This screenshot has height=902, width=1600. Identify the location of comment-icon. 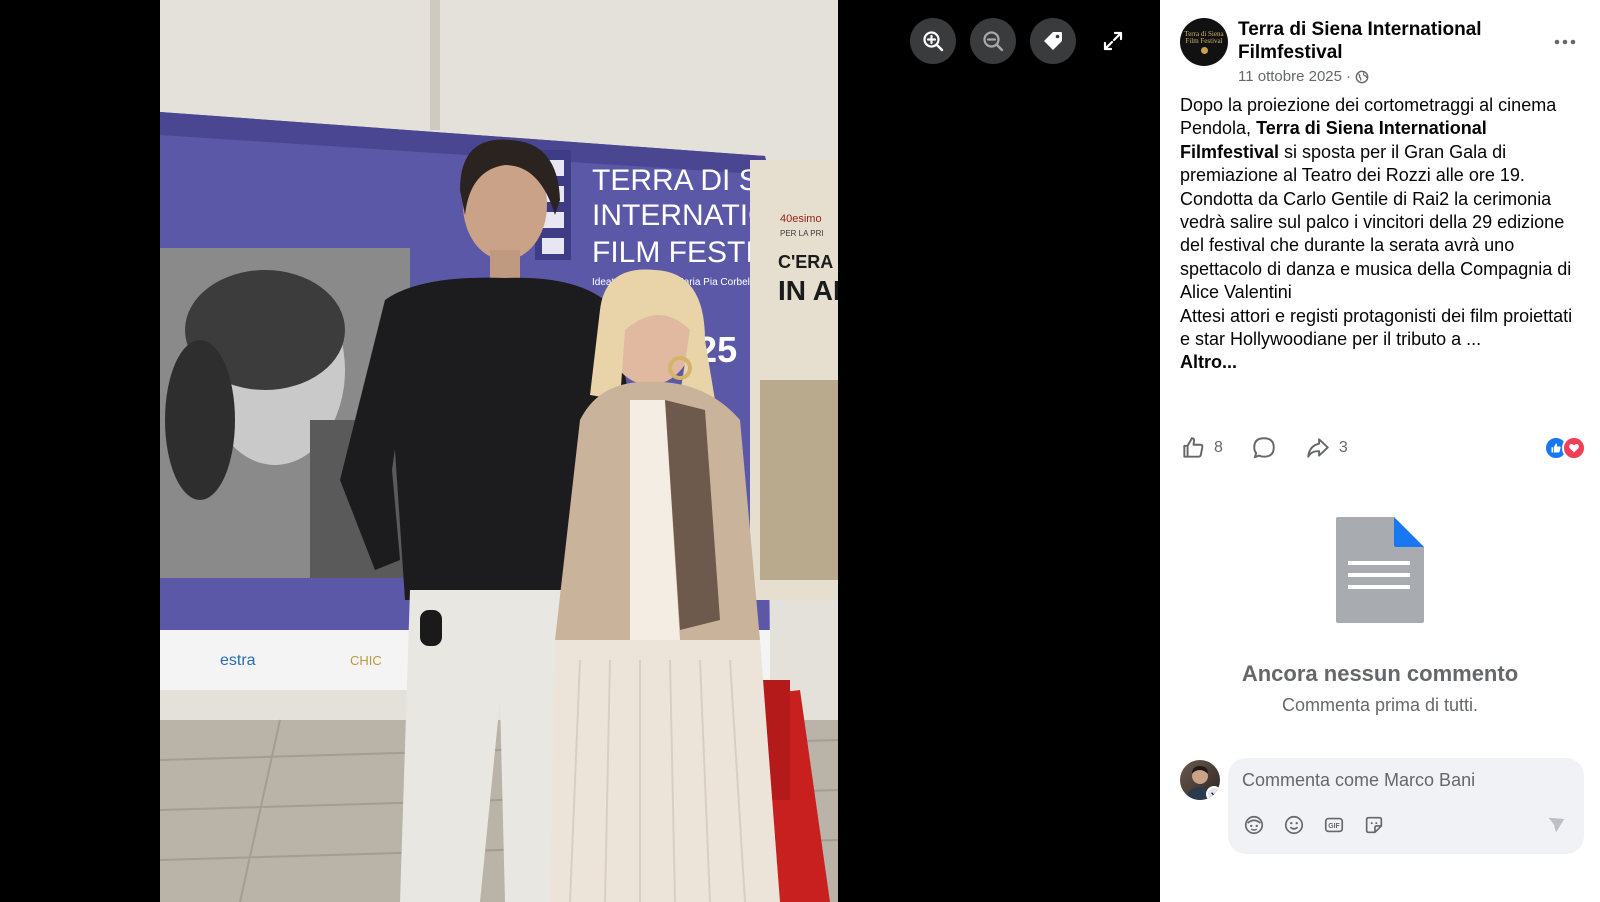
(1264, 448).